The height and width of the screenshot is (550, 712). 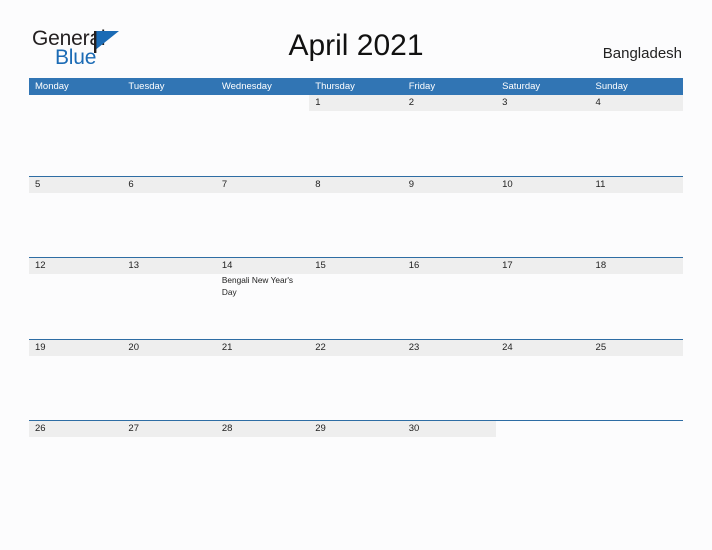 I want to click on day-cell: 8, so click(x=356, y=217).